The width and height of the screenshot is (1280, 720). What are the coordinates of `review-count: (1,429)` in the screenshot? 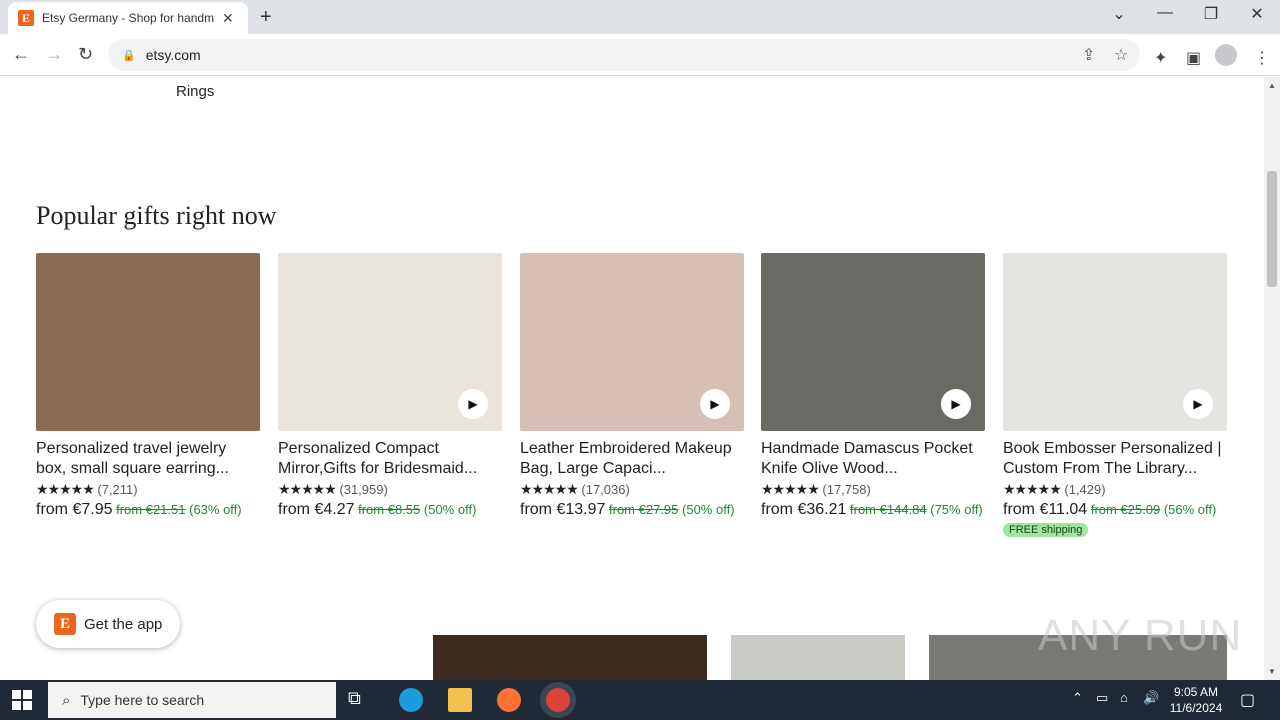 It's located at (1085, 489).